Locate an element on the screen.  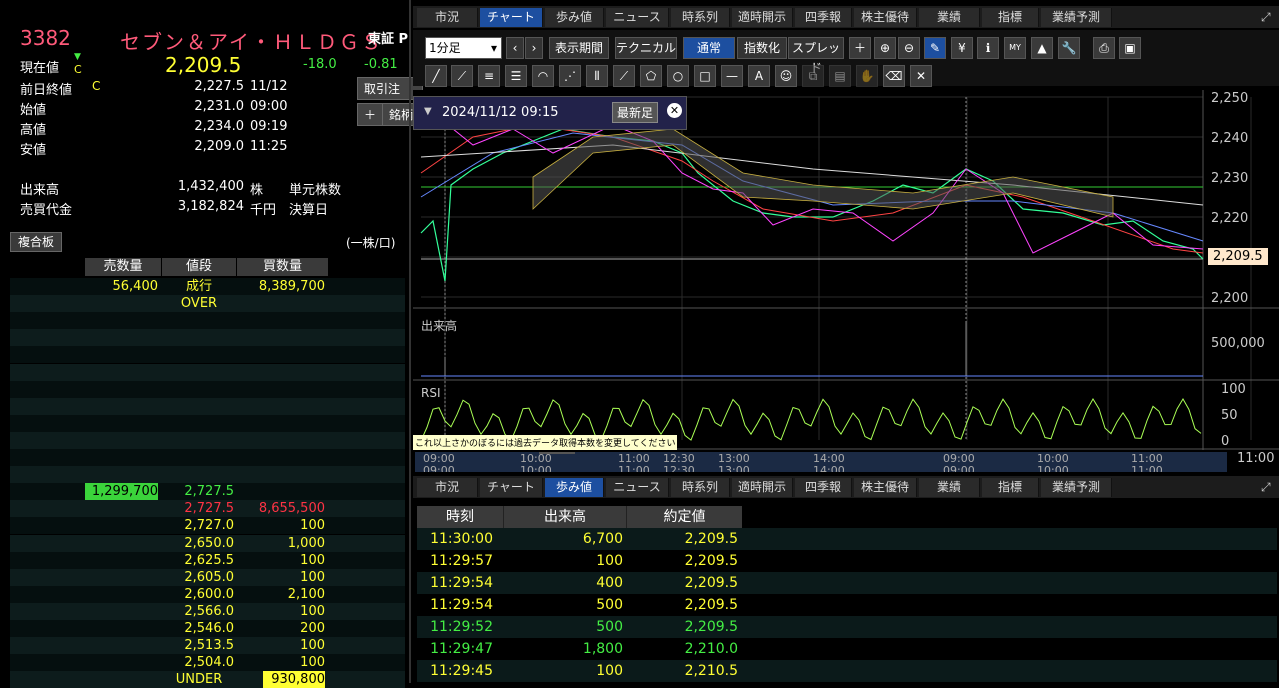
price-header: 値段 is located at coordinates (199, 267).